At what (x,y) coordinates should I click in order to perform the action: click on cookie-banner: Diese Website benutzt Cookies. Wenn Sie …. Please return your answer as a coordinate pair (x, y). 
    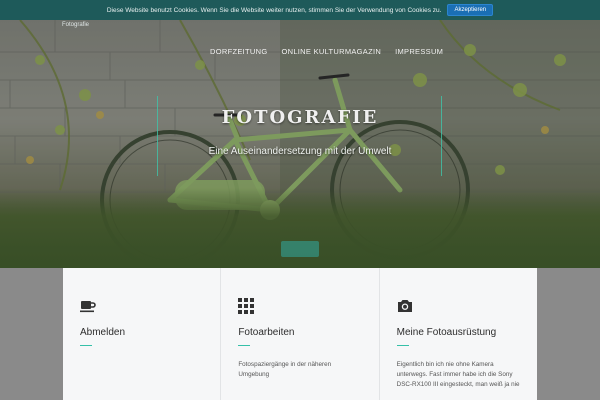
    Looking at the image, I should click on (300, 10).